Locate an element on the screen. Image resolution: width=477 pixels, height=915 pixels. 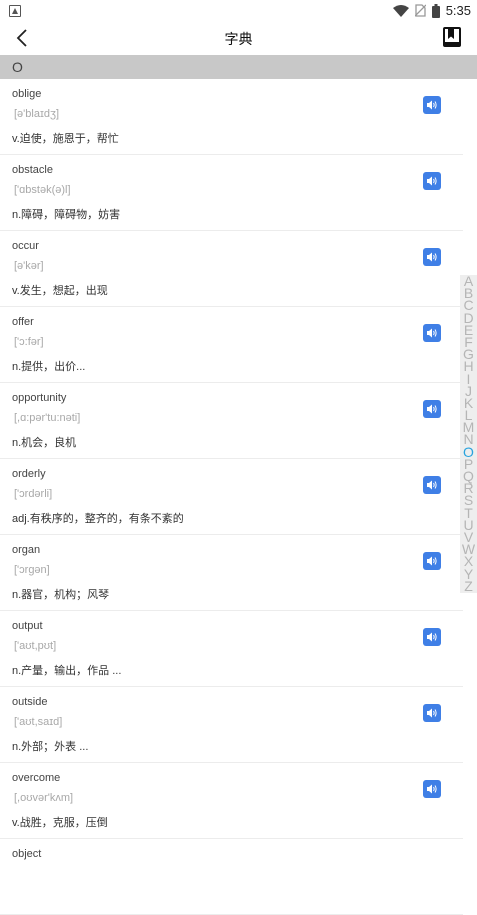
entry-word: outside is located at coordinates (30, 702).